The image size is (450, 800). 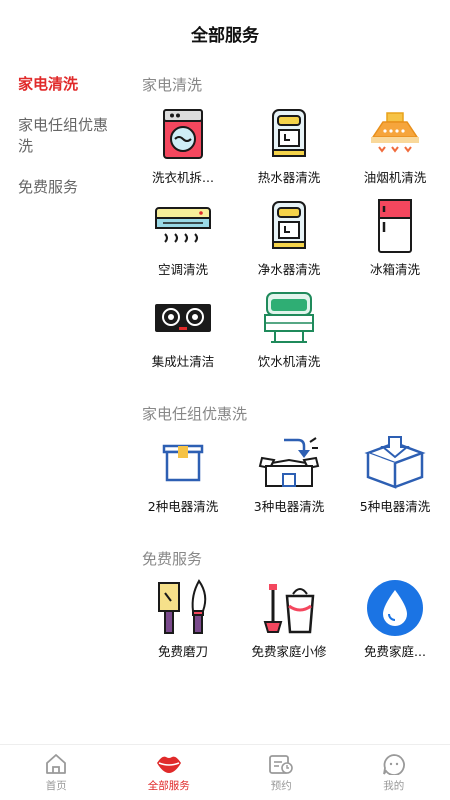 What do you see at coordinates (289, 361) in the screenshot?
I see `service-label: 饮水机清洗` at bounding box center [289, 361].